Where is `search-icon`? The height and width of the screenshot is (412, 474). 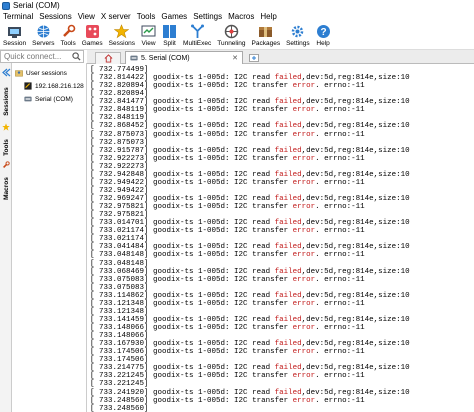
search-icon is located at coordinates (76, 56).